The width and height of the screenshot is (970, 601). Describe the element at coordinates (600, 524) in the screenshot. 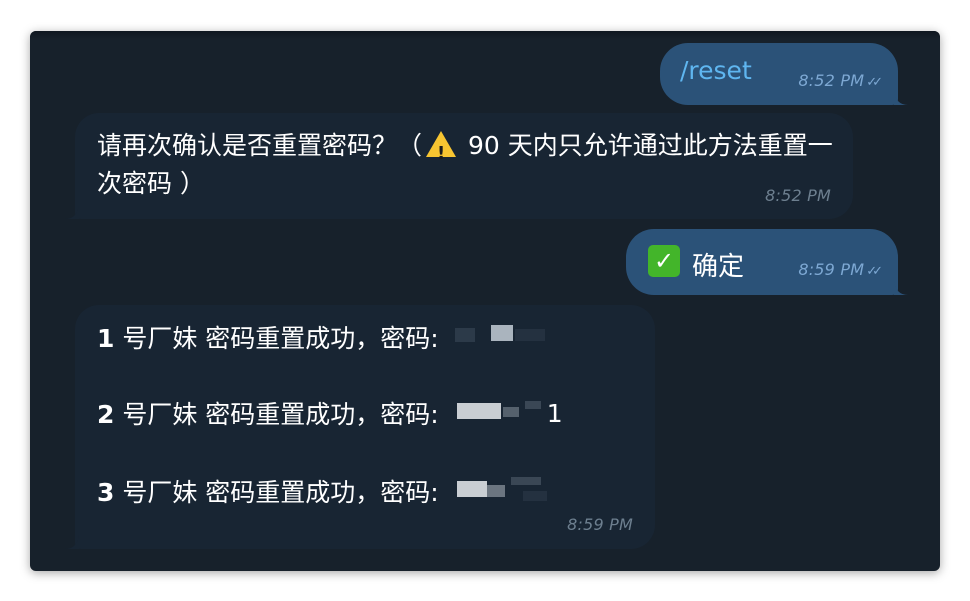

I see `message-time: 8:59 PM` at that location.